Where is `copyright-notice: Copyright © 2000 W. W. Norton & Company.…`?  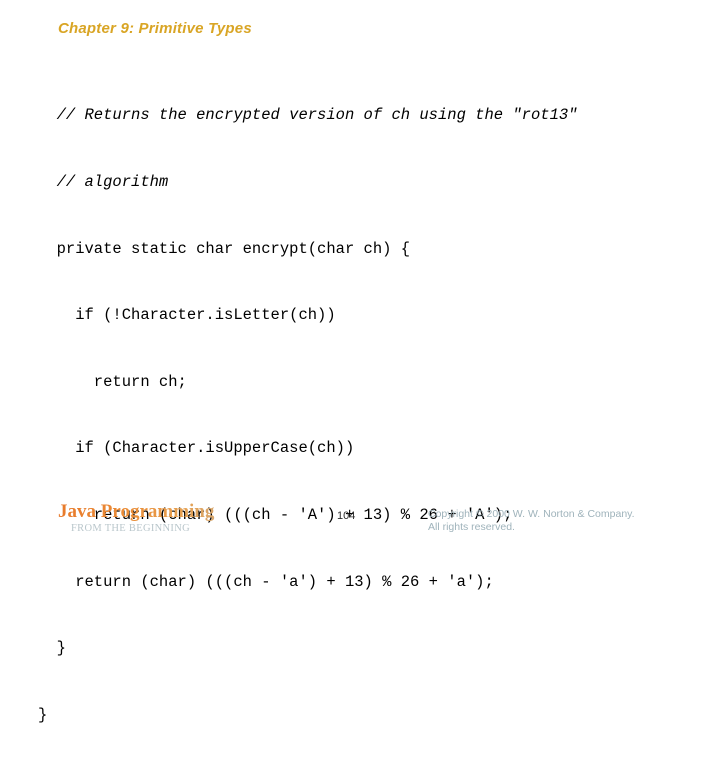 copyright-notice: Copyright © 2000 W. W. Norton & Company.… is located at coordinates (531, 521).